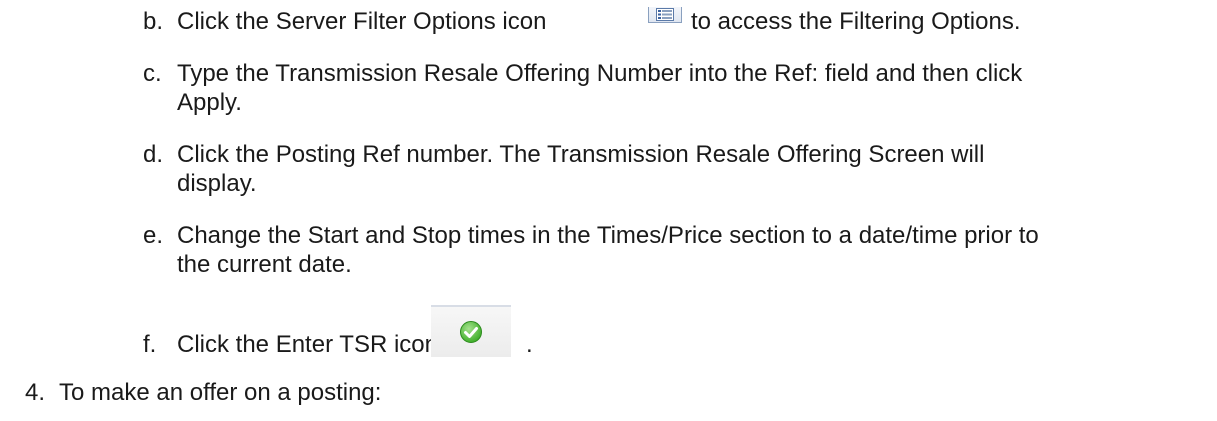  Describe the element at coordinates (471, 331) in the screenshot. I see `enter-tsr-check-icon` at that location.